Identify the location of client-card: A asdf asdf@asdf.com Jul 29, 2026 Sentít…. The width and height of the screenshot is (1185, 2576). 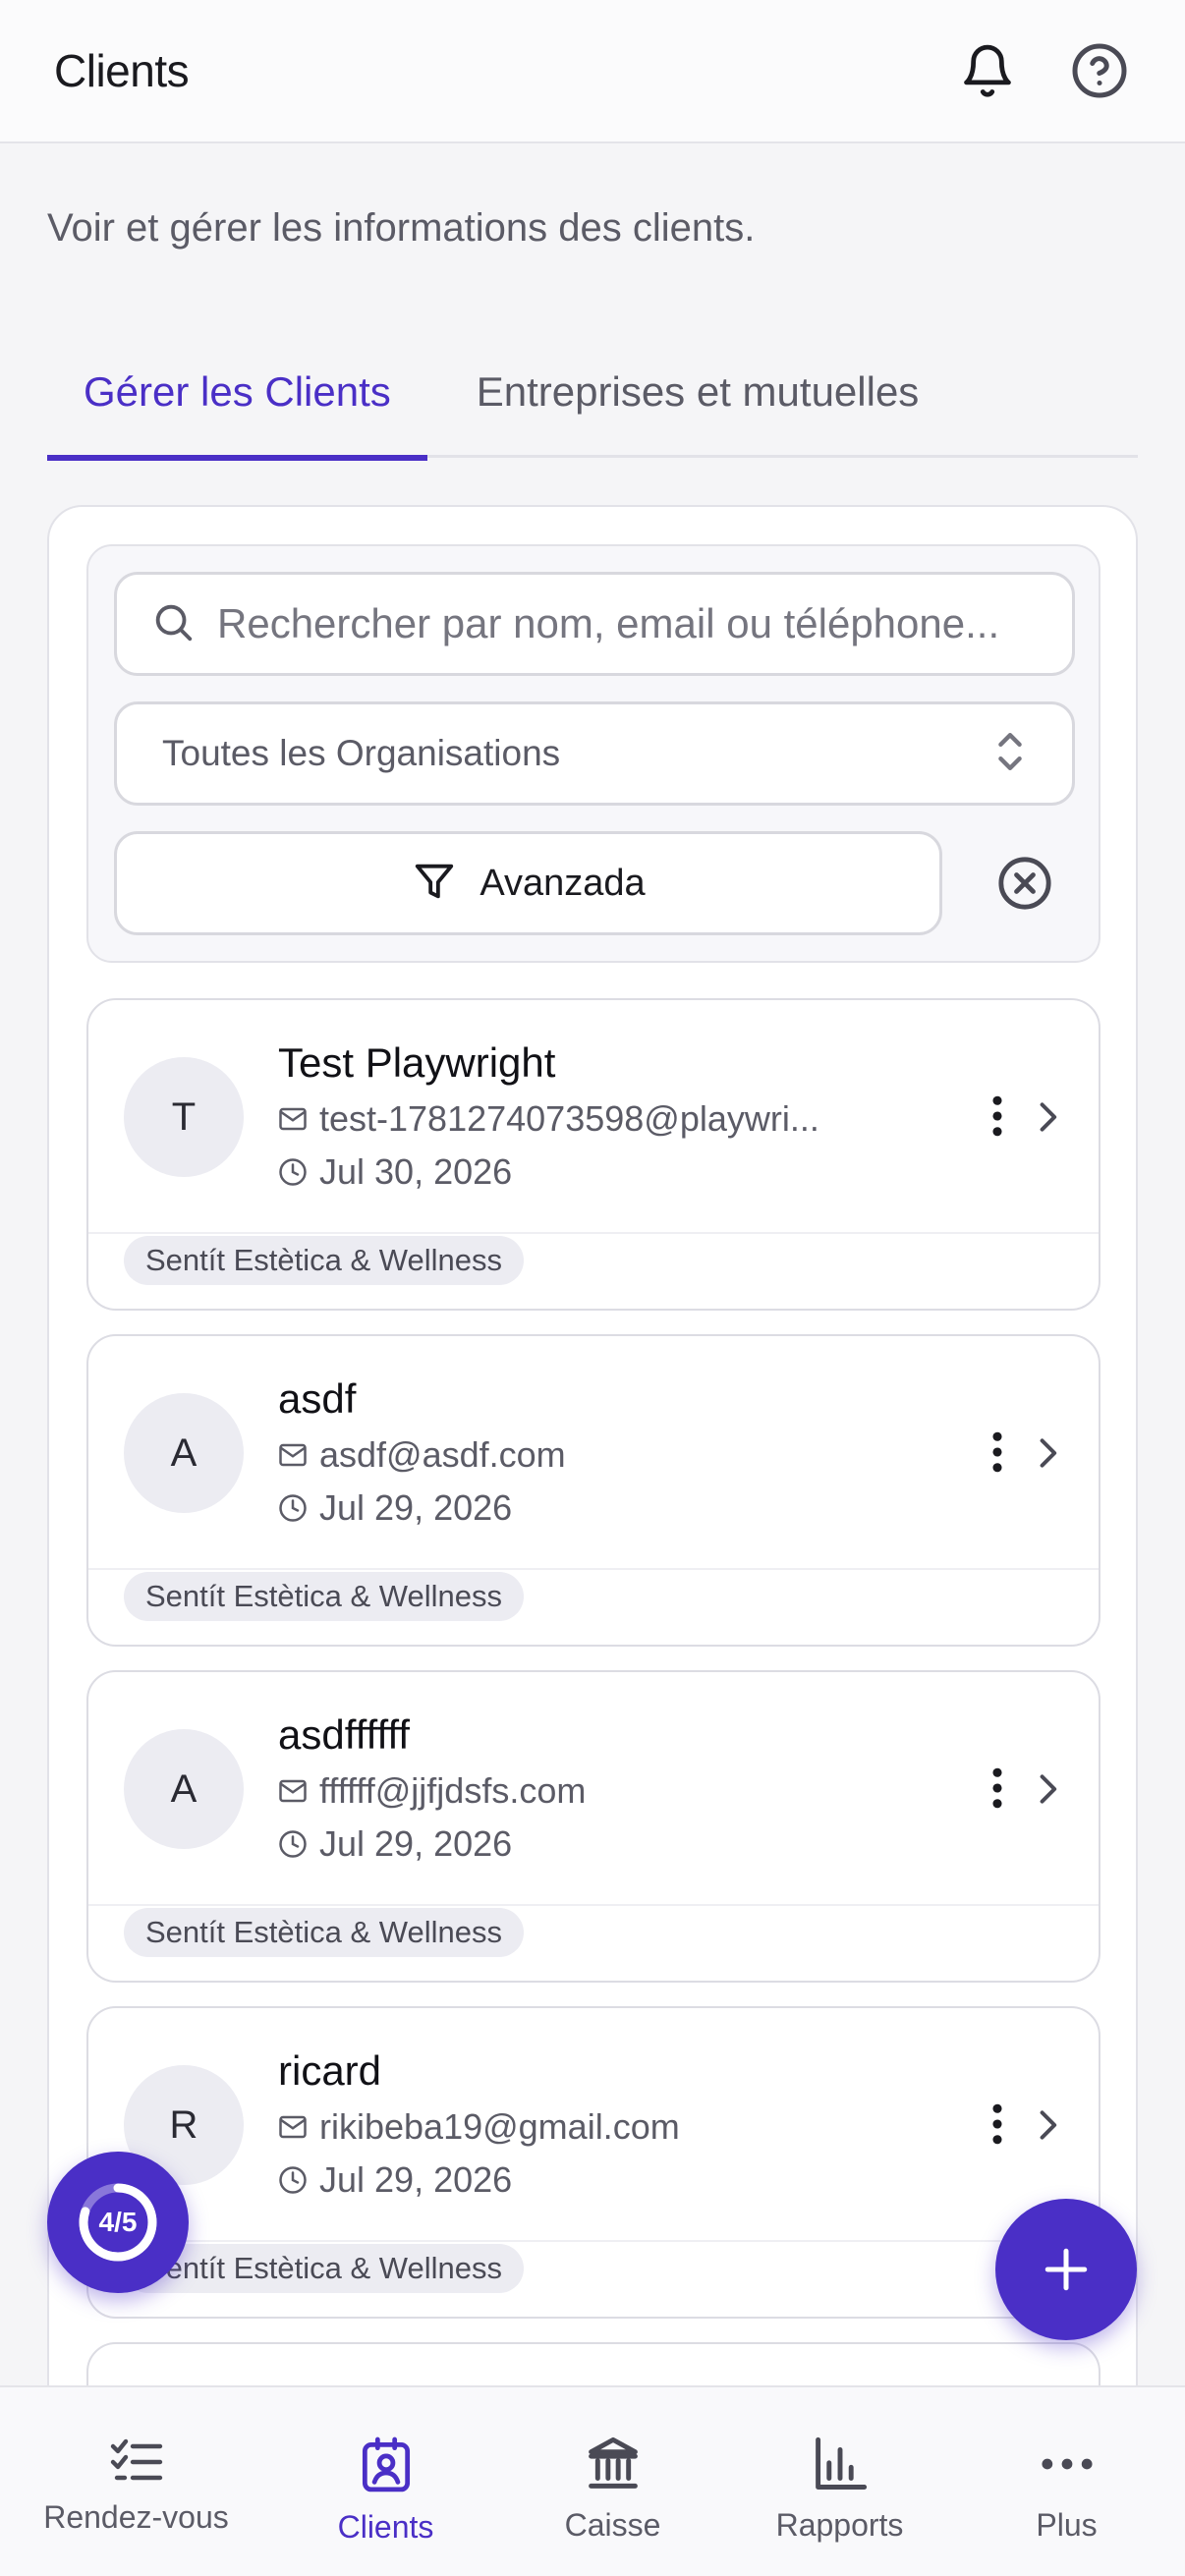
(593, 1490).